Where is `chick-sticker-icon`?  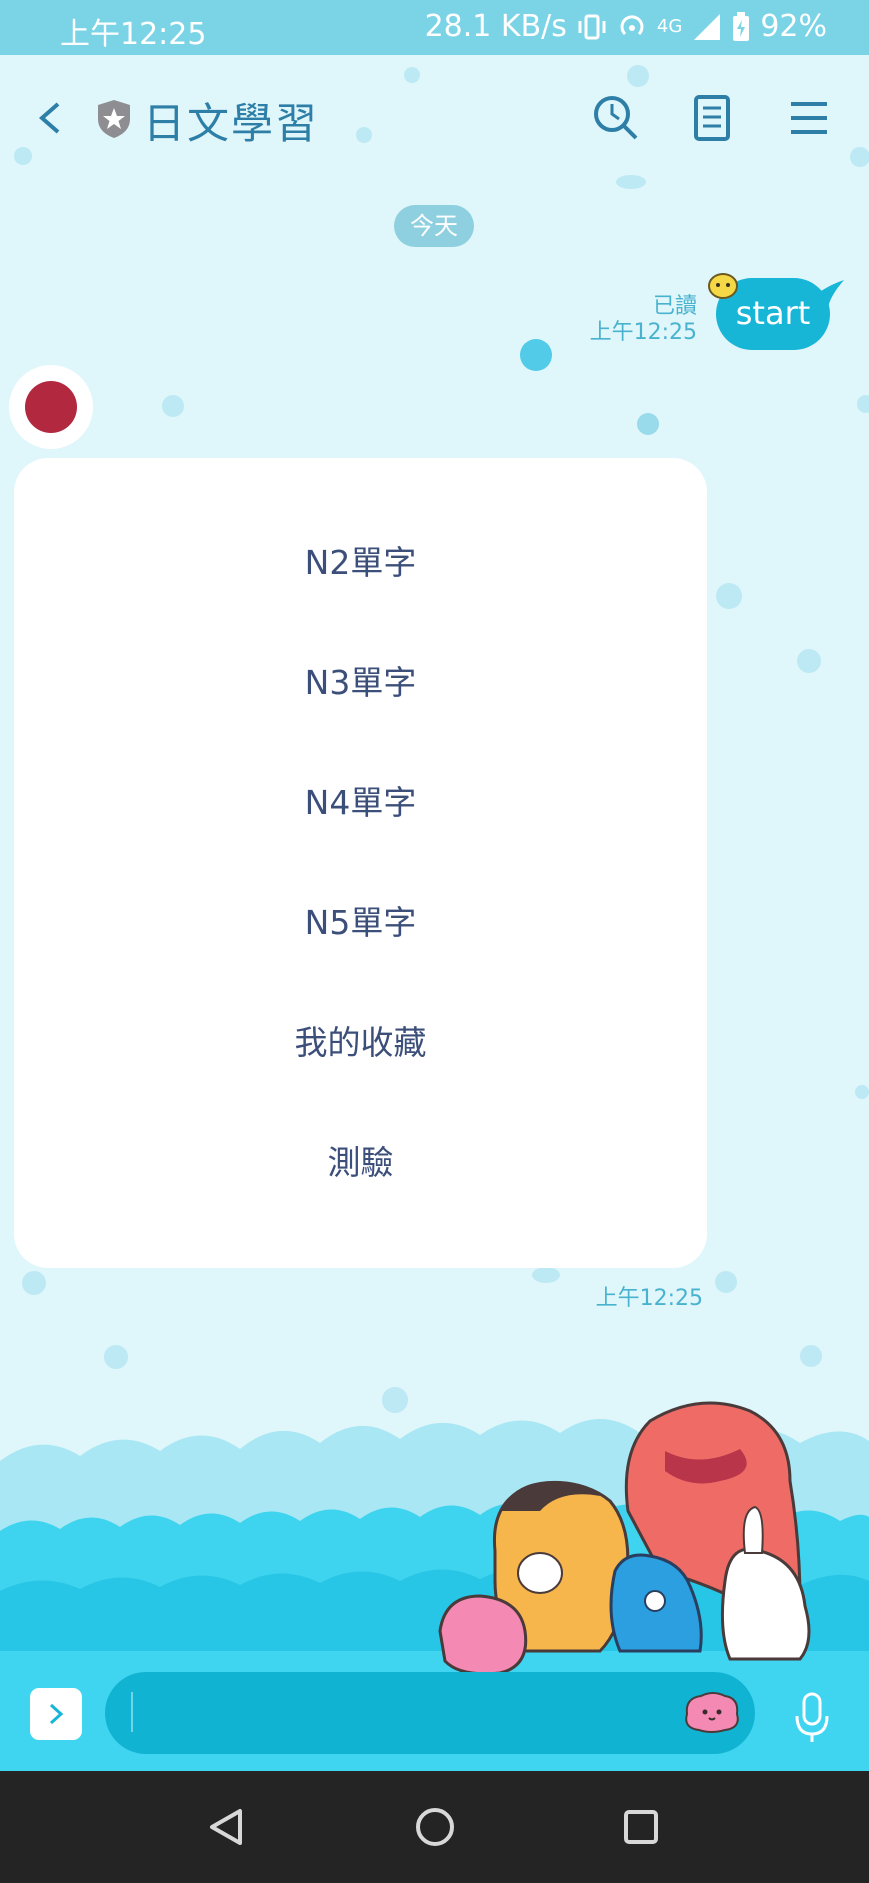 chick-sticker-icon is located at coordinates (723, 286).